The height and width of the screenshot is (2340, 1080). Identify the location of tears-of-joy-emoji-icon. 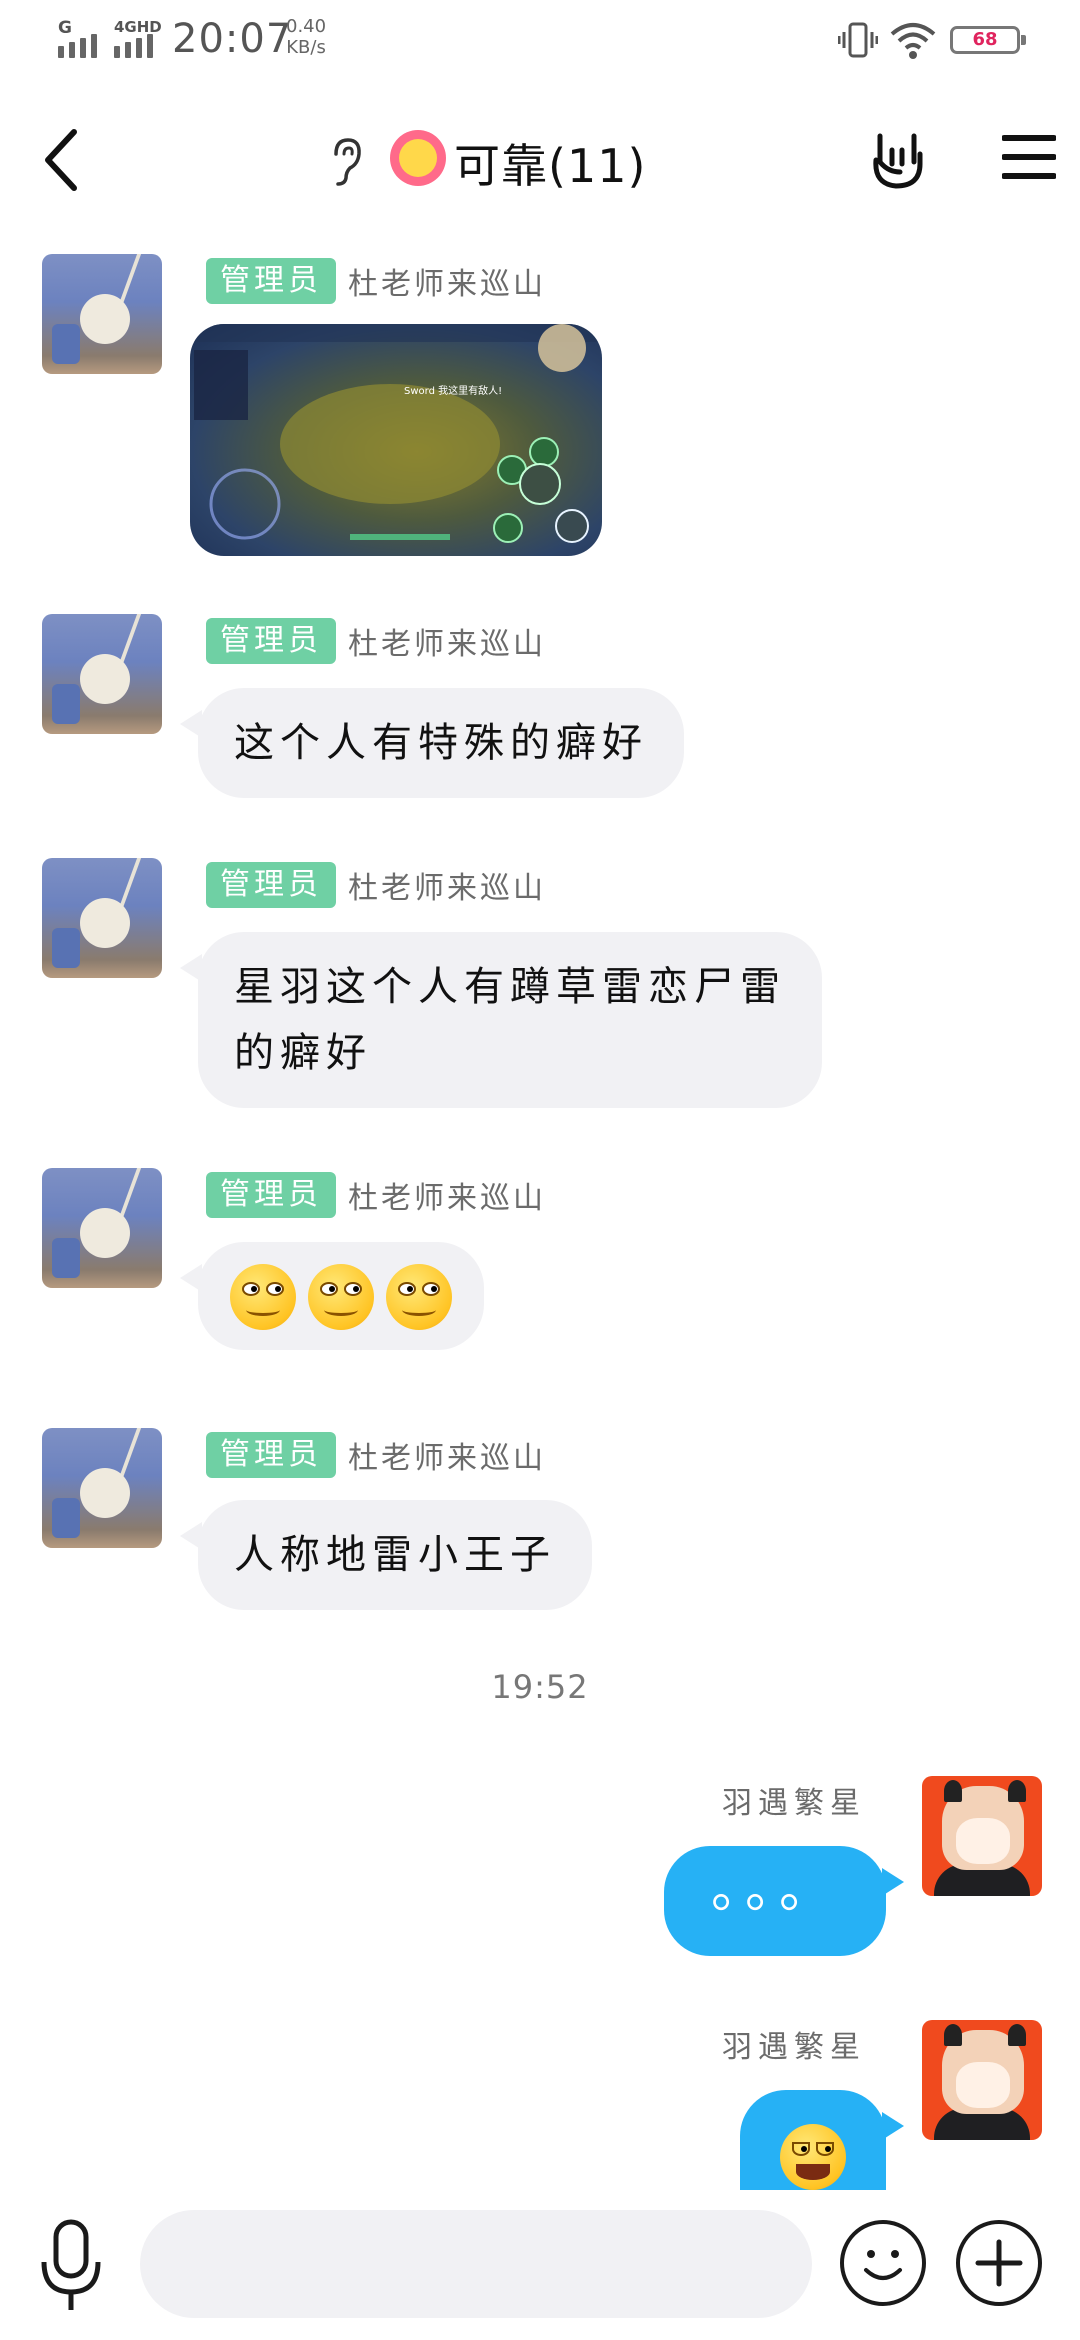
(813, 2157).